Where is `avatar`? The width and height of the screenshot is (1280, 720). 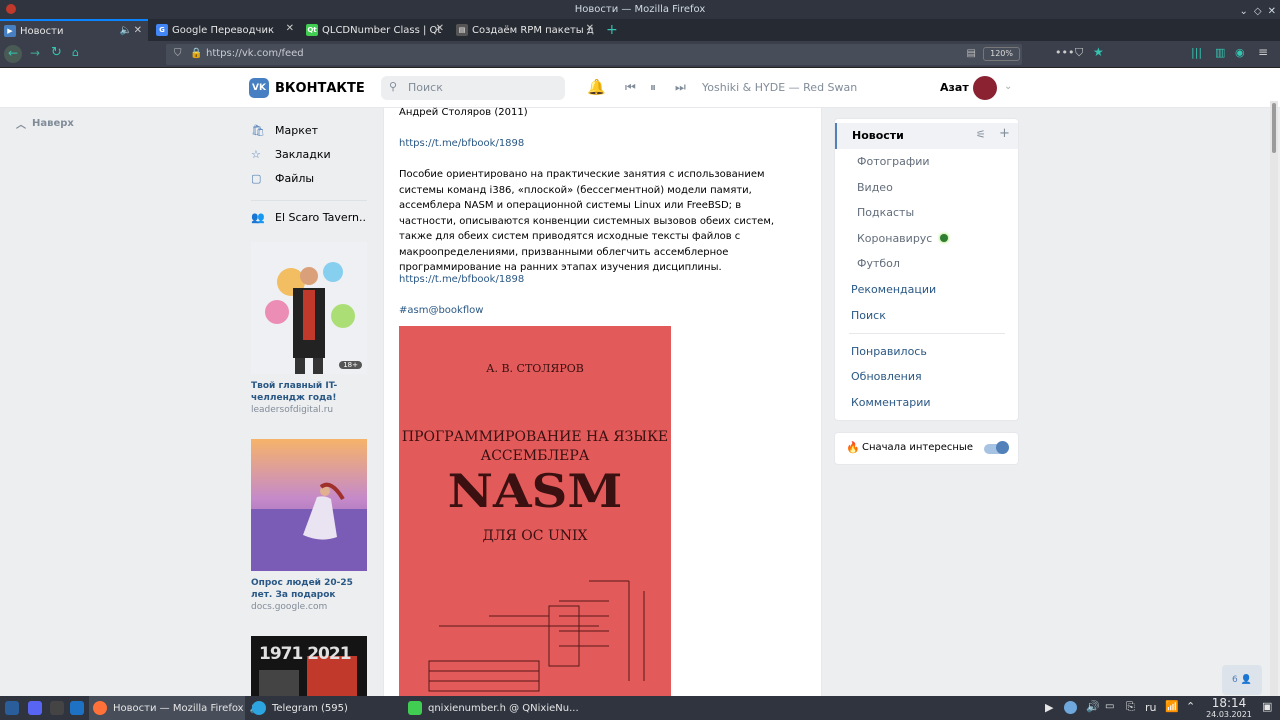 avatar is located at coordinates (985, 88).